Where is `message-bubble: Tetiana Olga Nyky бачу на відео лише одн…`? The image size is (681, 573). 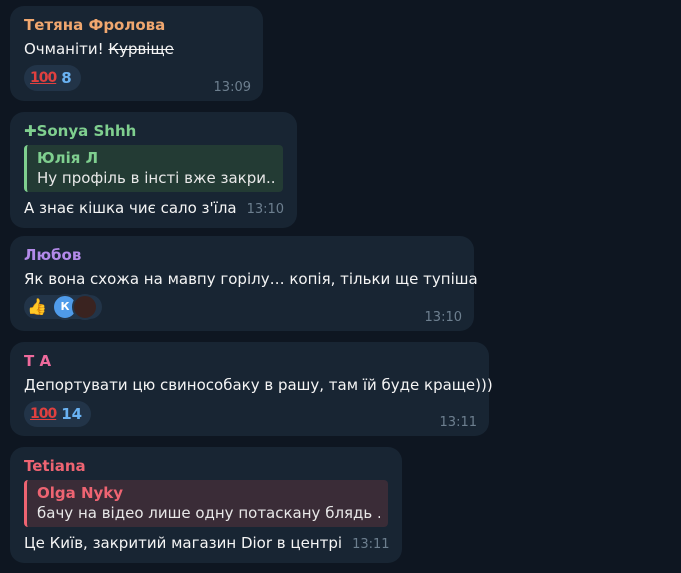 message-bubble: Tetiana Olga Nyky бачу на відео лише одн… is located at coordinates (206, 505).